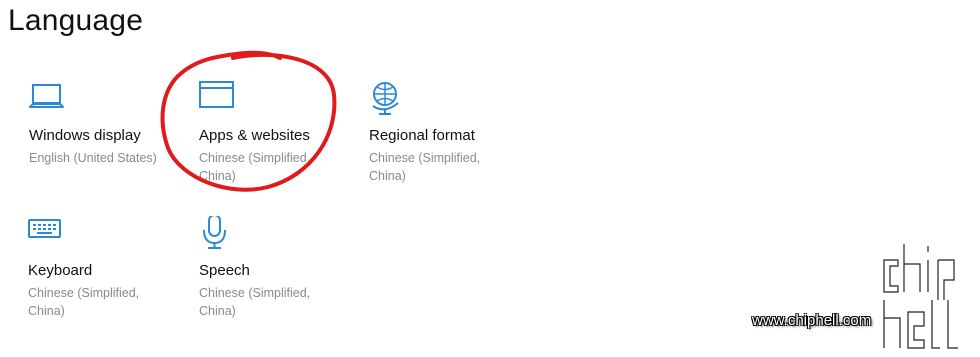 The width and height of the screenshot is (980, 357). What do you see at coordinates (48, 236) in the screenshot?
I see `keyboard-icon` at bounding box center [48, 236].